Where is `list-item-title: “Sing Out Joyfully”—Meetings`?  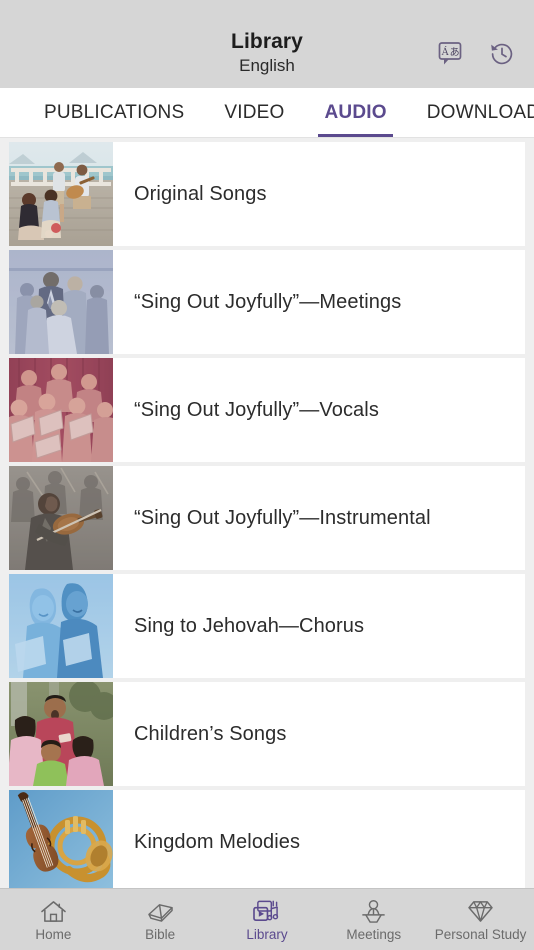
list-item-title: “Sing Out Joyfully”—Meetings is located at coordinates (268, 301).